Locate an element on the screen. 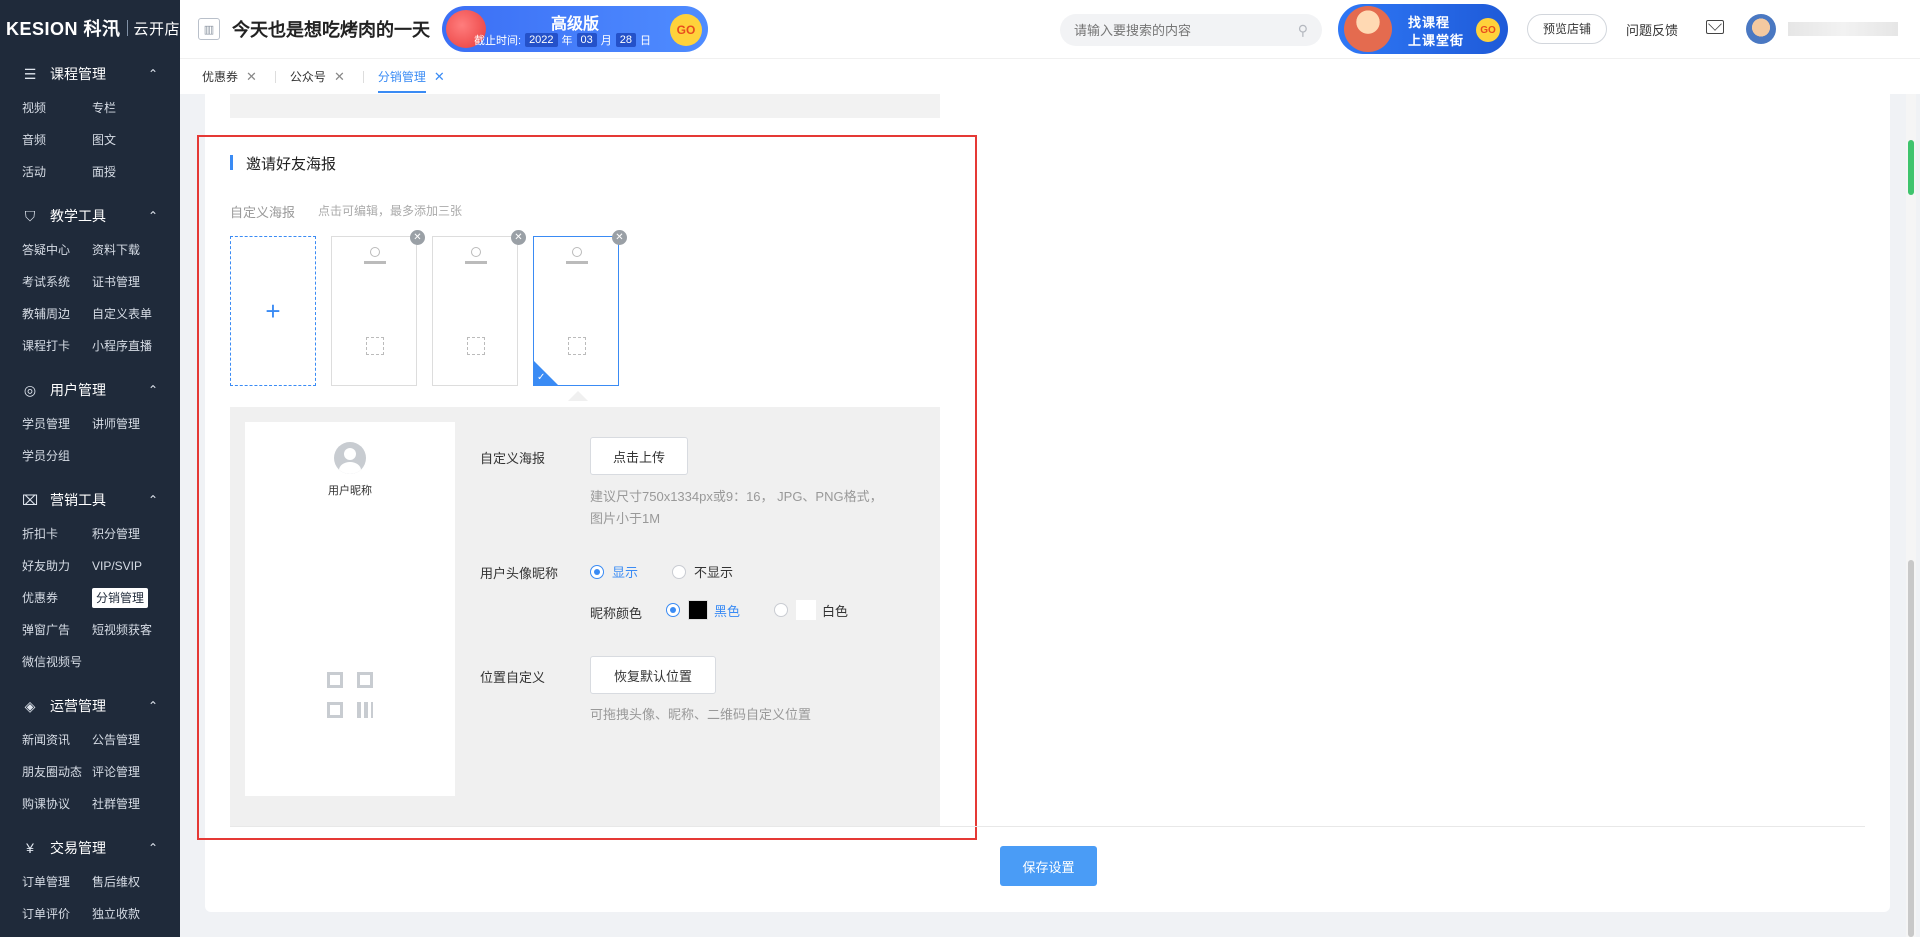 The width and height of the screenshot is (1920, 937). search-box: ⚲ is located at coordinates (1191, 30).